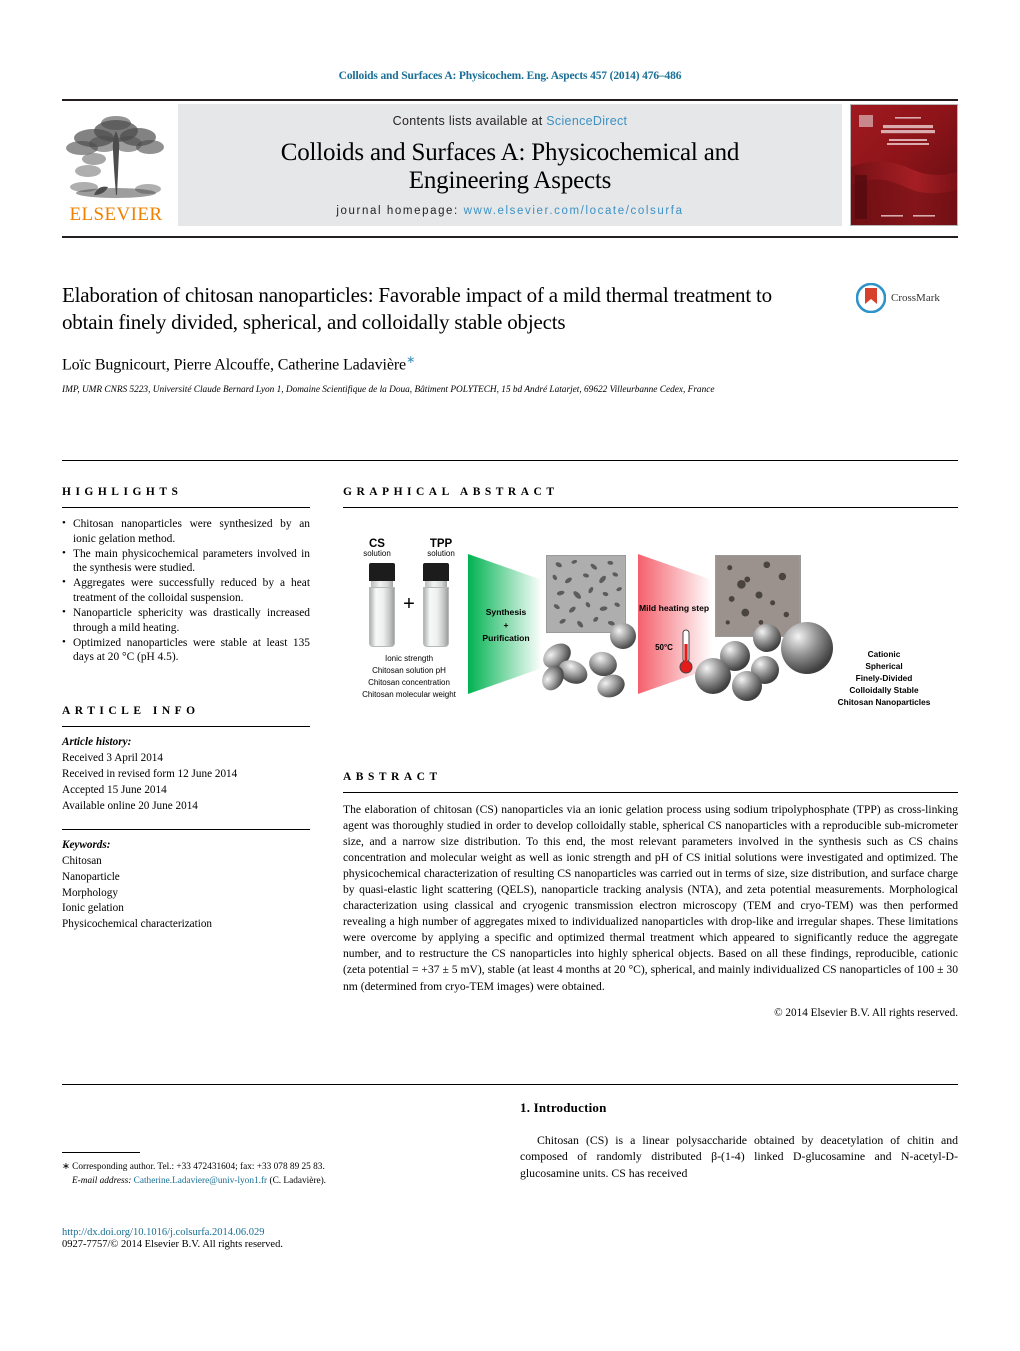 This screenshot has width=1020, height=1351. What do you see at coordinates (91, 876) in the screenshot?
I see `keyword-item: Nanoparticle` at bounding box center [91, 876].